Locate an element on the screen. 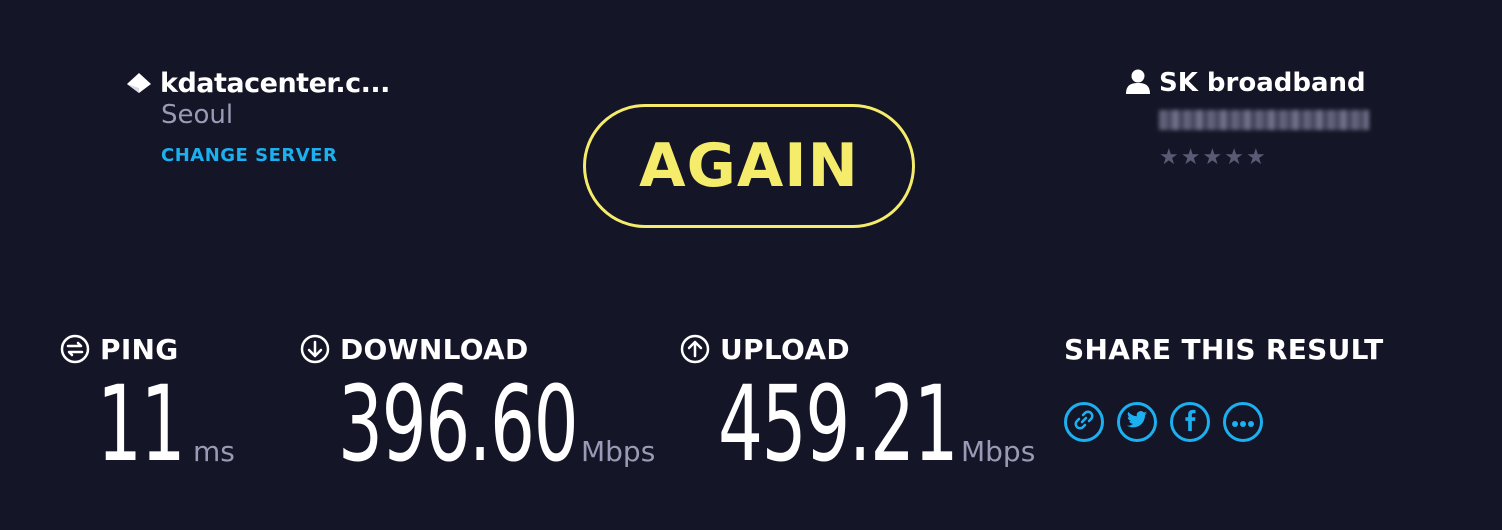 This screenshot has height=530, width=1502. share-buttons is located at coordinates (1163, 422).